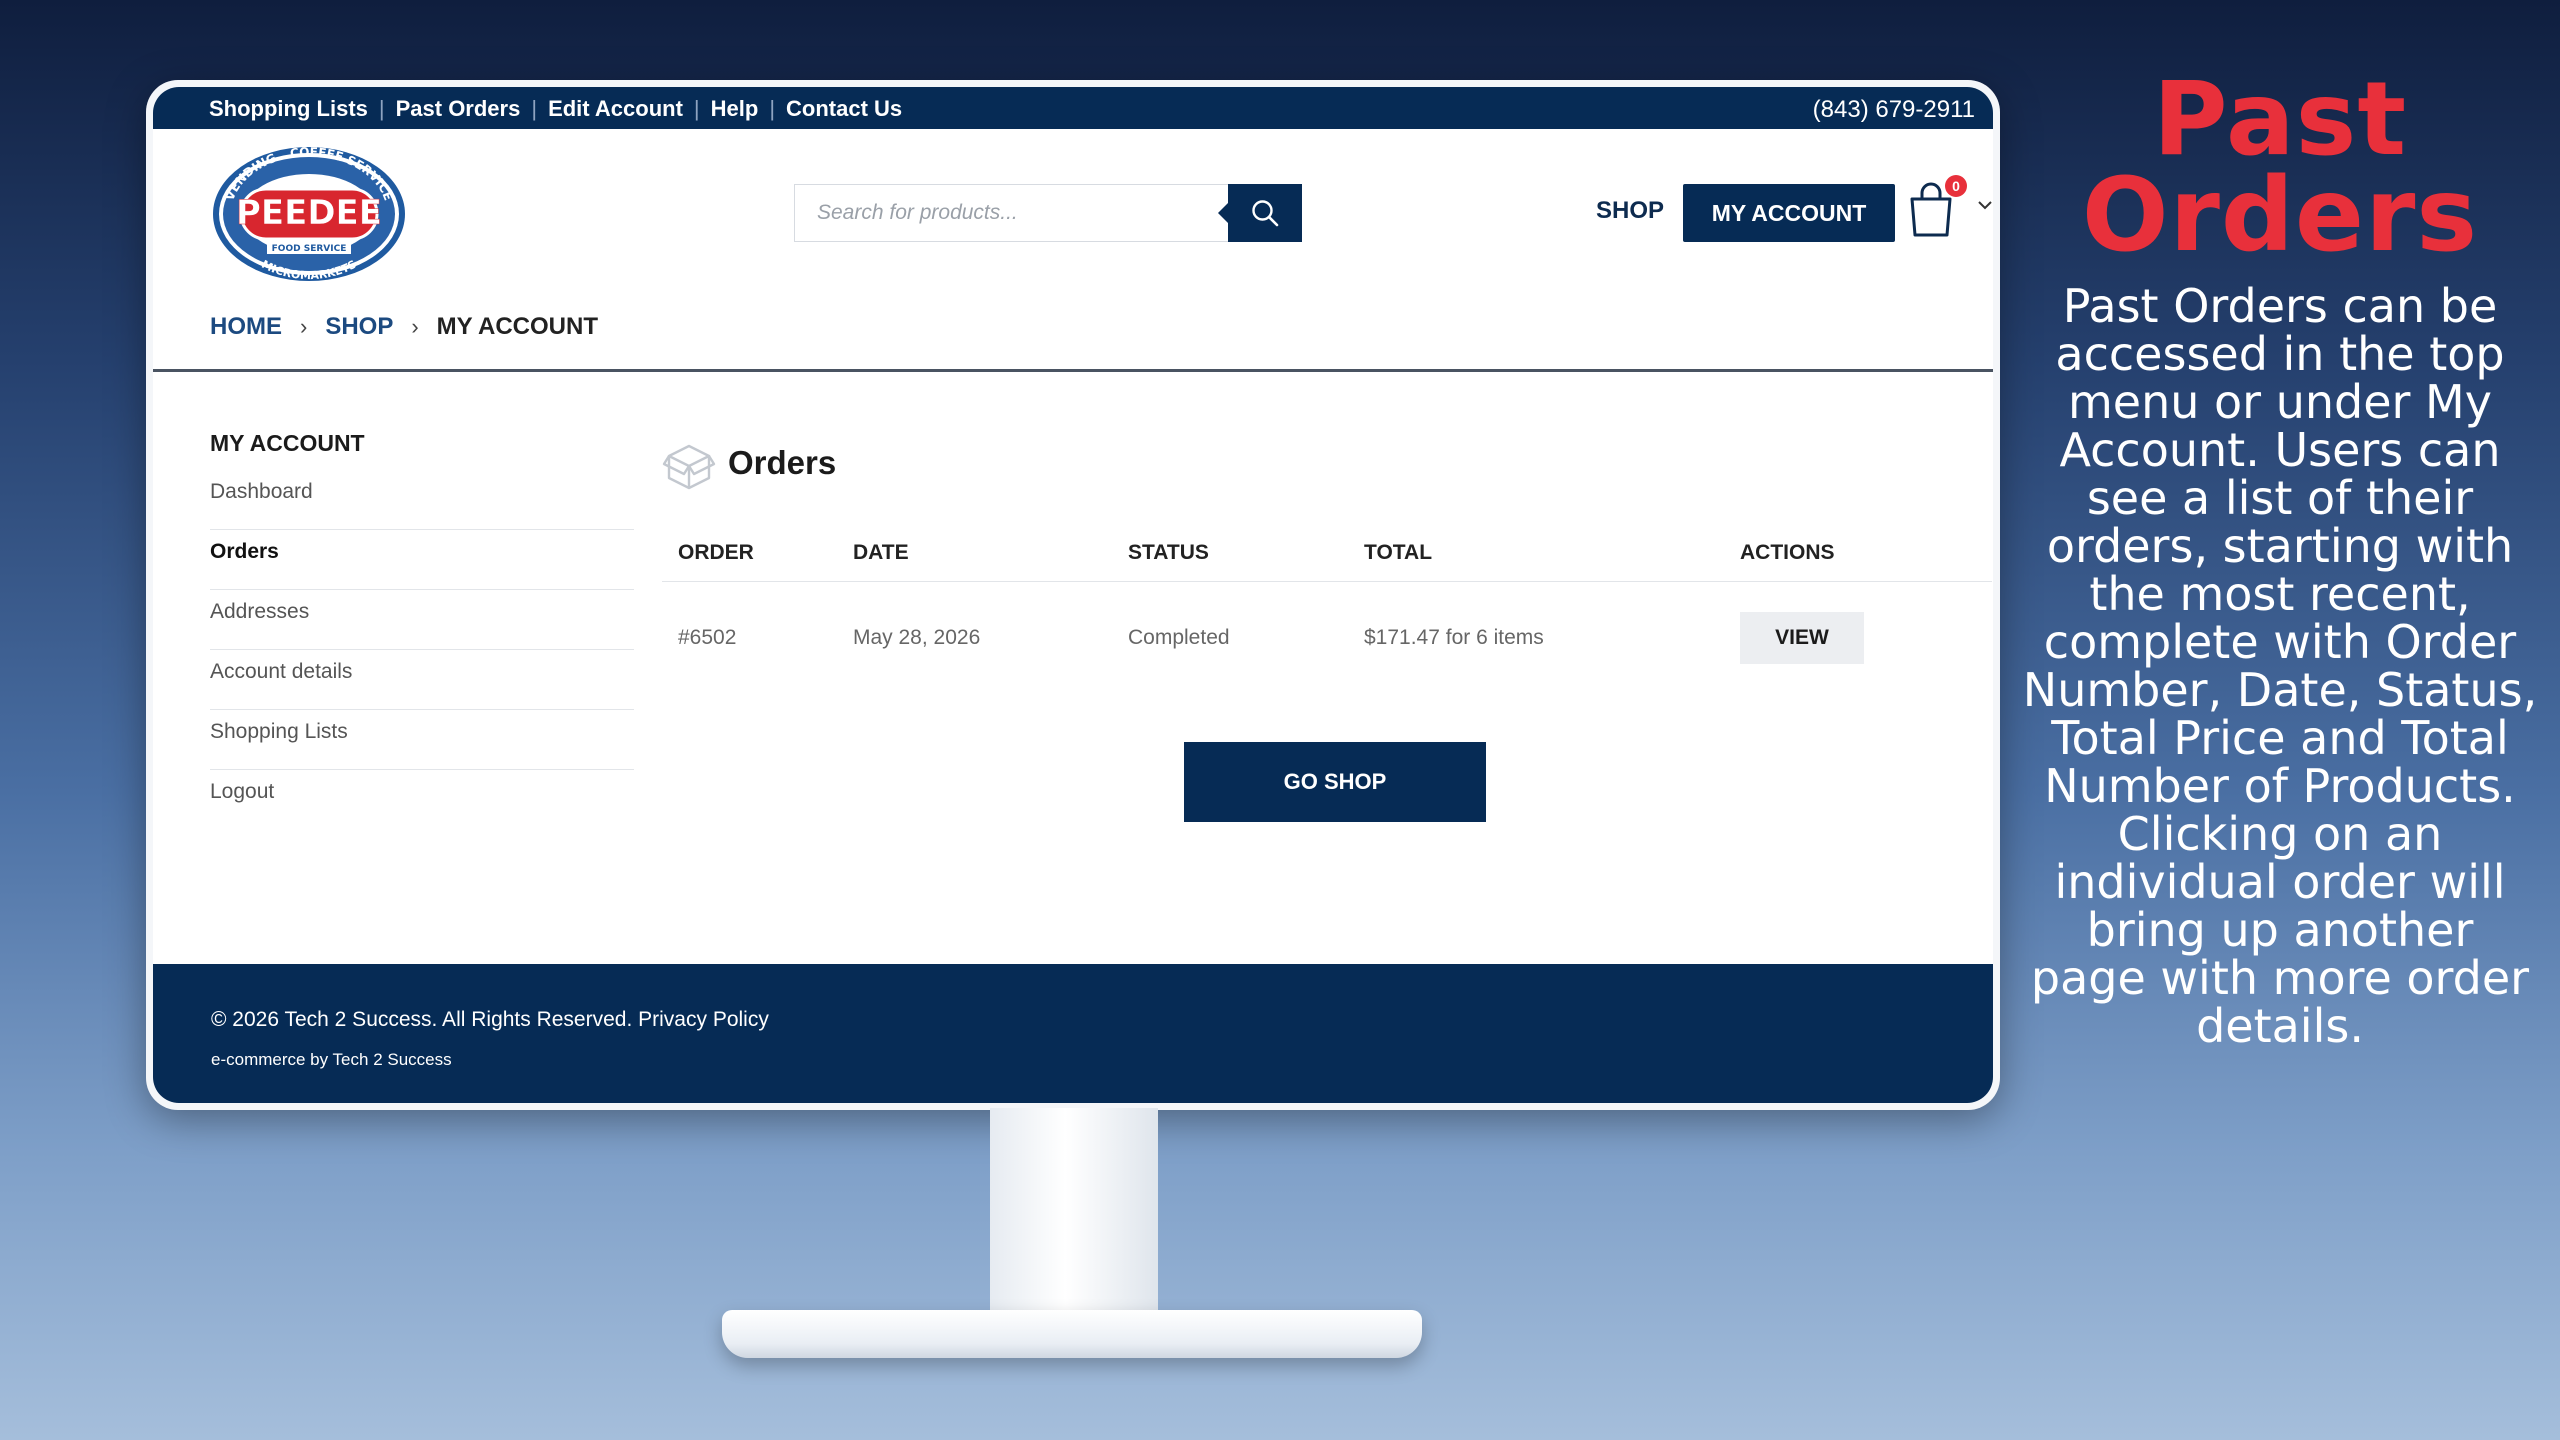 Image resolution: width=2560 pixels, height=1440 pixels. Describe the element at coordinates (458, 109) in the screenshot. I see `topnav-past-orders: Past Orders` at that location.